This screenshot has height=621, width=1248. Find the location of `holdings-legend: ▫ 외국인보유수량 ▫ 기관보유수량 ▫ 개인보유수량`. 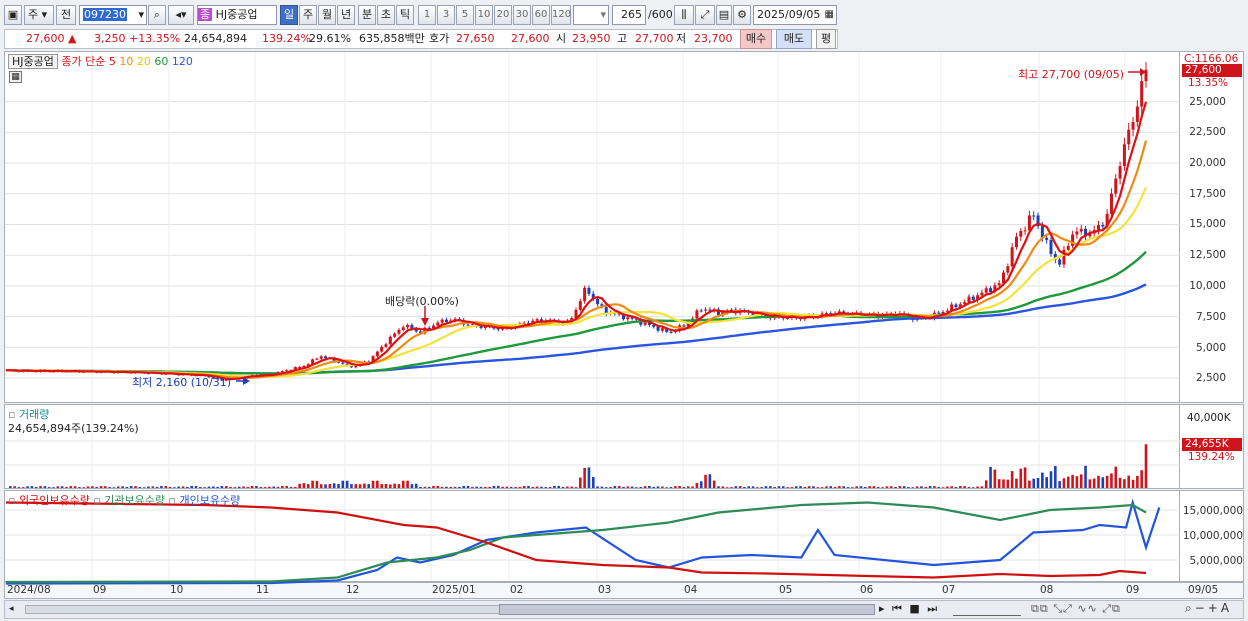

holdings-legend: ▫ 외국인보유수량 ▫ 기관보유수량 ▫ 개인보유수량 is located at coordinates (124, 500).